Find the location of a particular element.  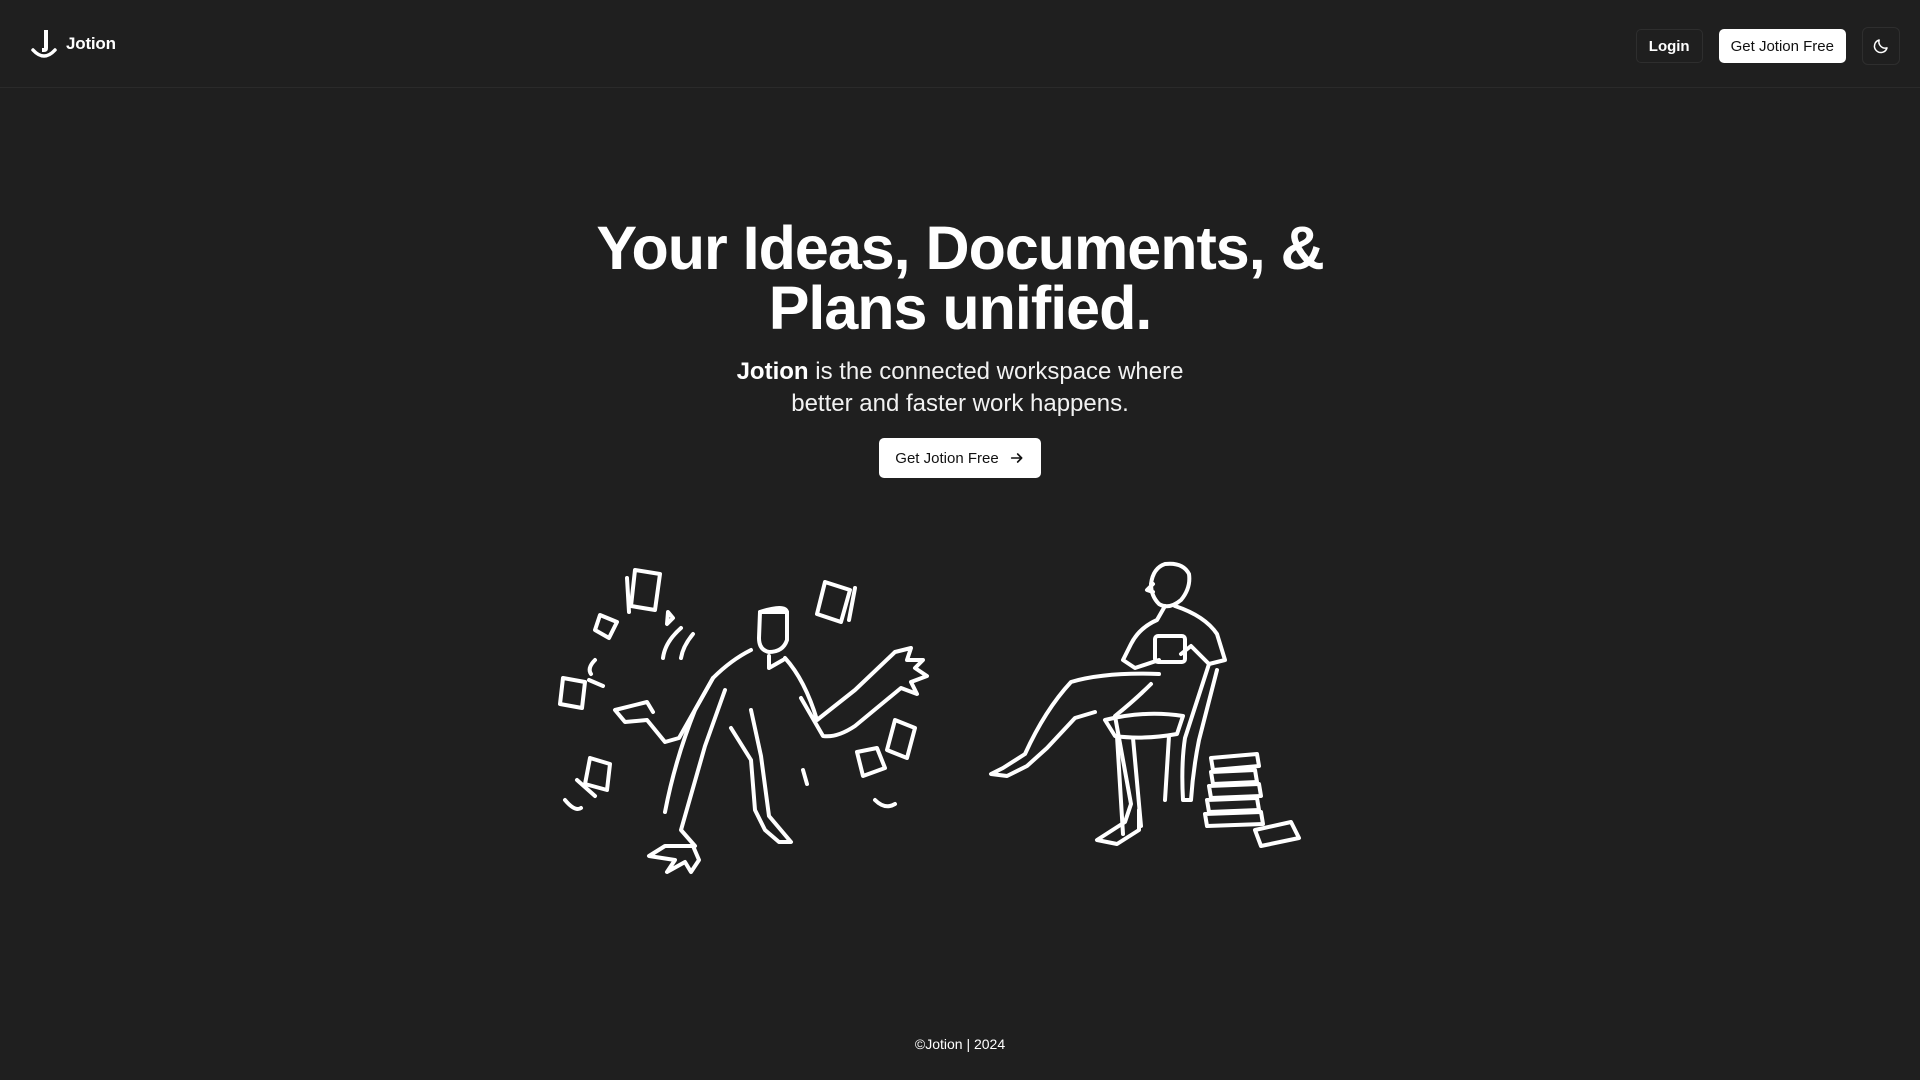

hero-illustrations is located at coordinates (935, 720).